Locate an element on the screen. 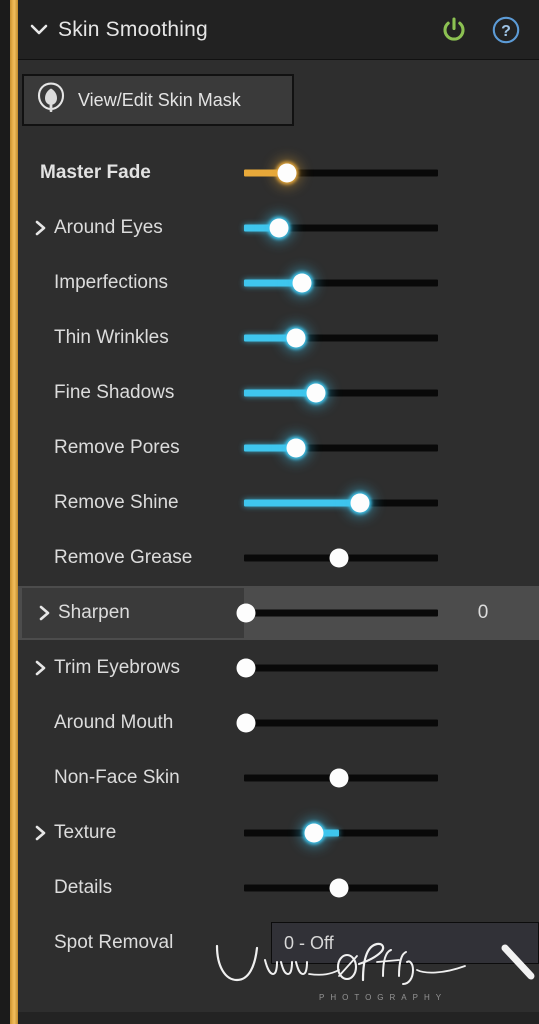 The height and width of the screenshot is (1024, 539). slider-row: Around Eyes is located at coordinates (278, 228).